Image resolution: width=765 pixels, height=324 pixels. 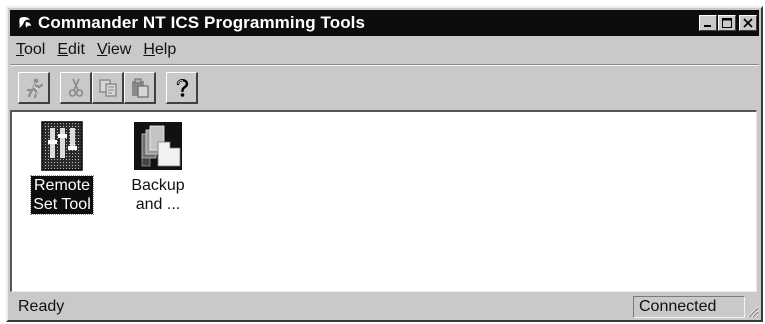 What do you see at coordinates (30, 50) in the screenshot?
I see `menu-tool: Tool` at bounding box center [30, 50].